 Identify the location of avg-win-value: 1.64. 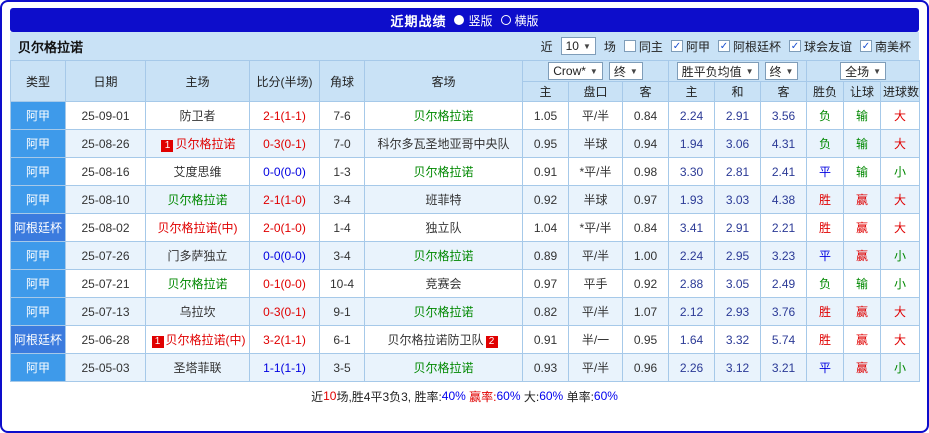
(692, 339).